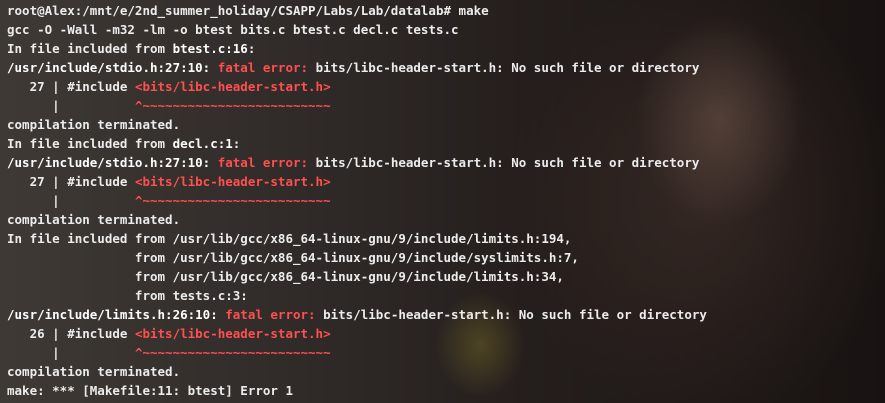  Describe the element at coordinates (446, 333) in the screenshot. I see `terminal-line: 26 | #include <bits/libc-header-start.h>` at that location.